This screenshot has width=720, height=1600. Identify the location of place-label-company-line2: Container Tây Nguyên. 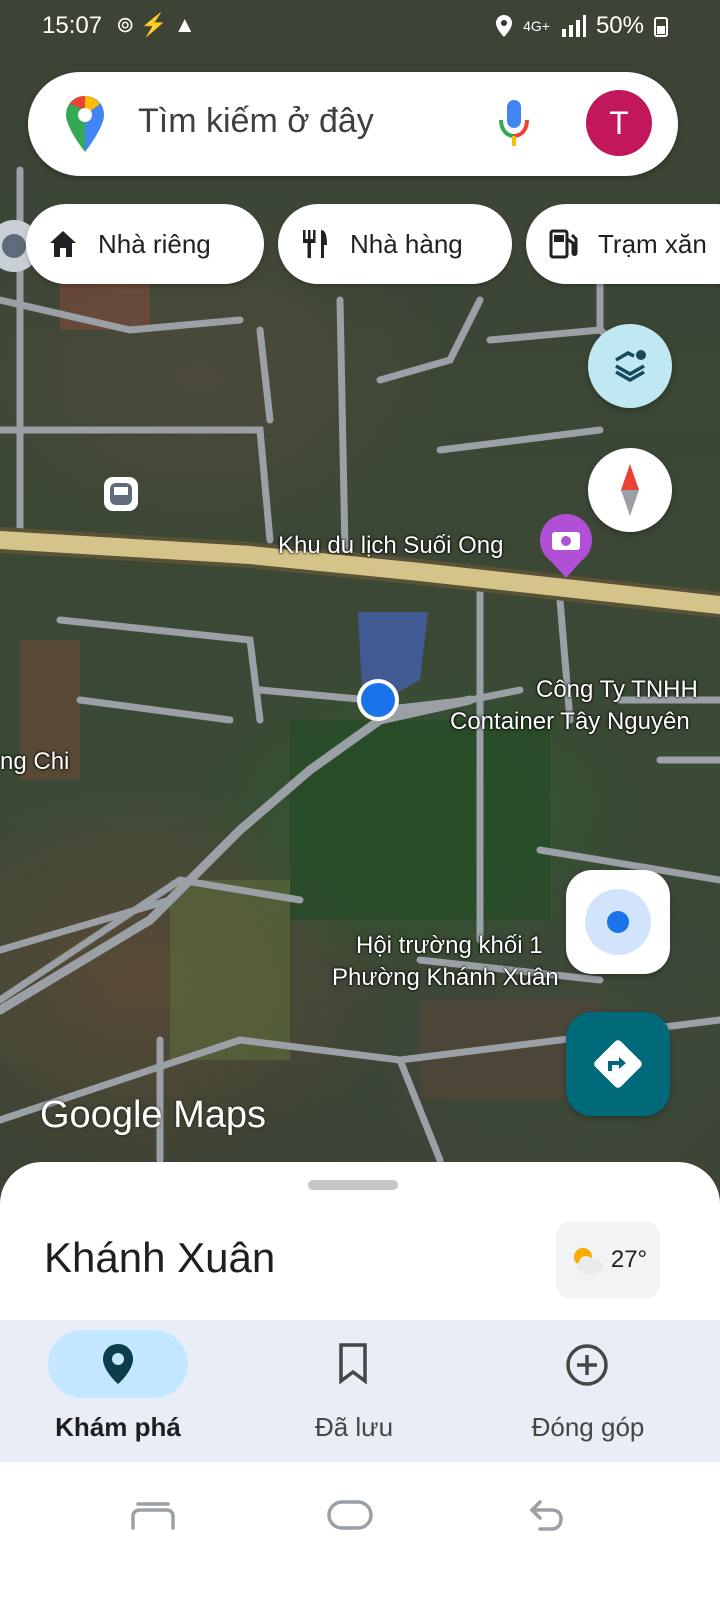
(570, 722).